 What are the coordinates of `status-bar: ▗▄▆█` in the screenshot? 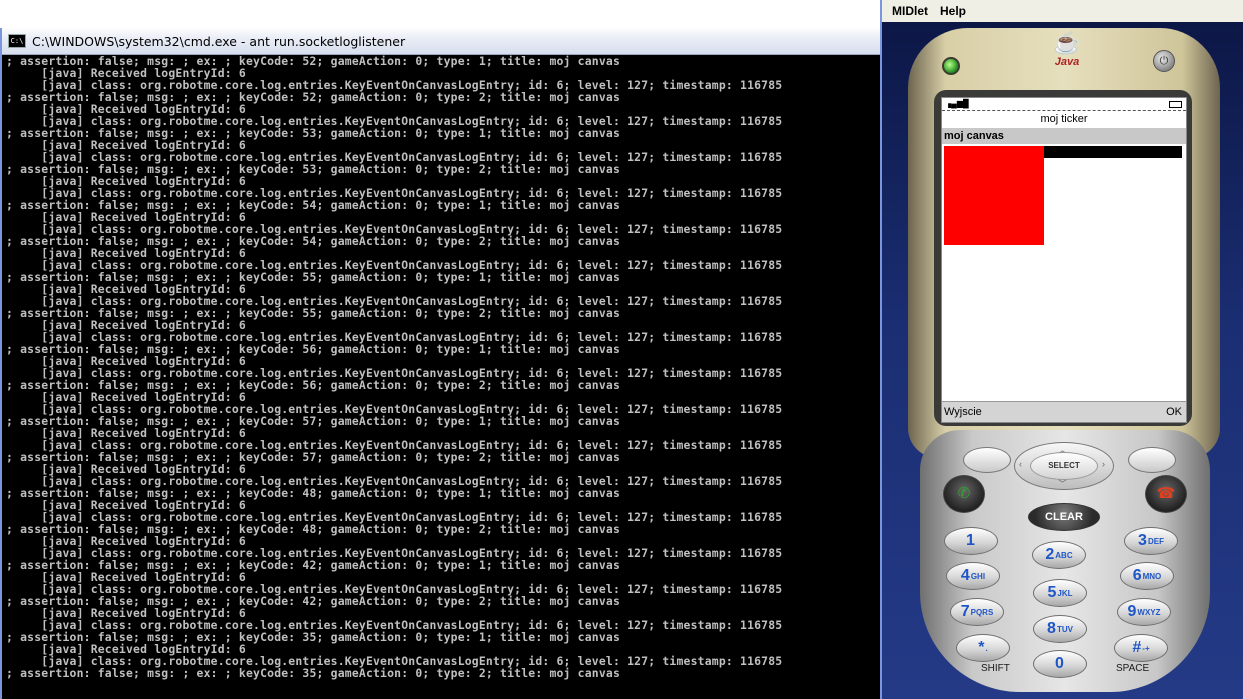 It's located at (1064, 104).